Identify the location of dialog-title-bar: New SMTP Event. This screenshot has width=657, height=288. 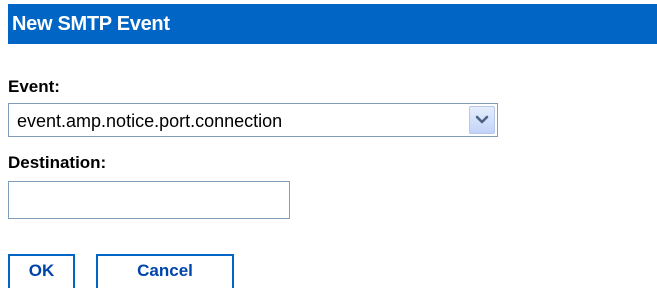
(332, 24).